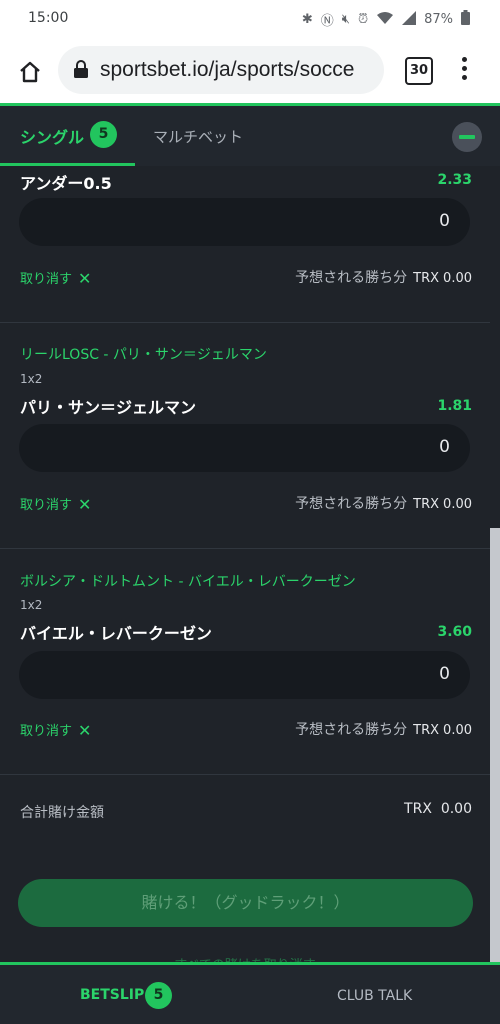 This screenshot has height=1024, width=500. What do you see at coordinates (227, 69) in the screenshot?
I see `url-text: sportsbet.io/ja/sports/socce` at bounding box center [227, 69].